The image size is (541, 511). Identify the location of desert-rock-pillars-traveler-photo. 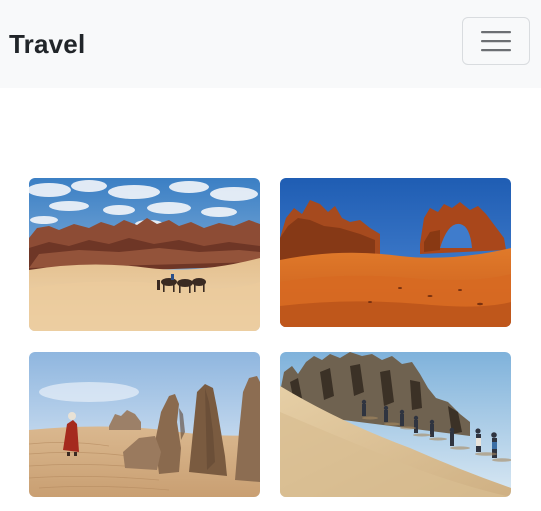
(144, 424).